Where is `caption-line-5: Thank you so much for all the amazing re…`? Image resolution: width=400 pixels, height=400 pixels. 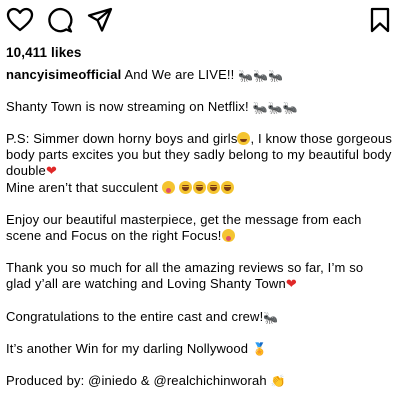
caption-line-5: Thank you so much for all the amazing re… is located at coordinates (199, 276).